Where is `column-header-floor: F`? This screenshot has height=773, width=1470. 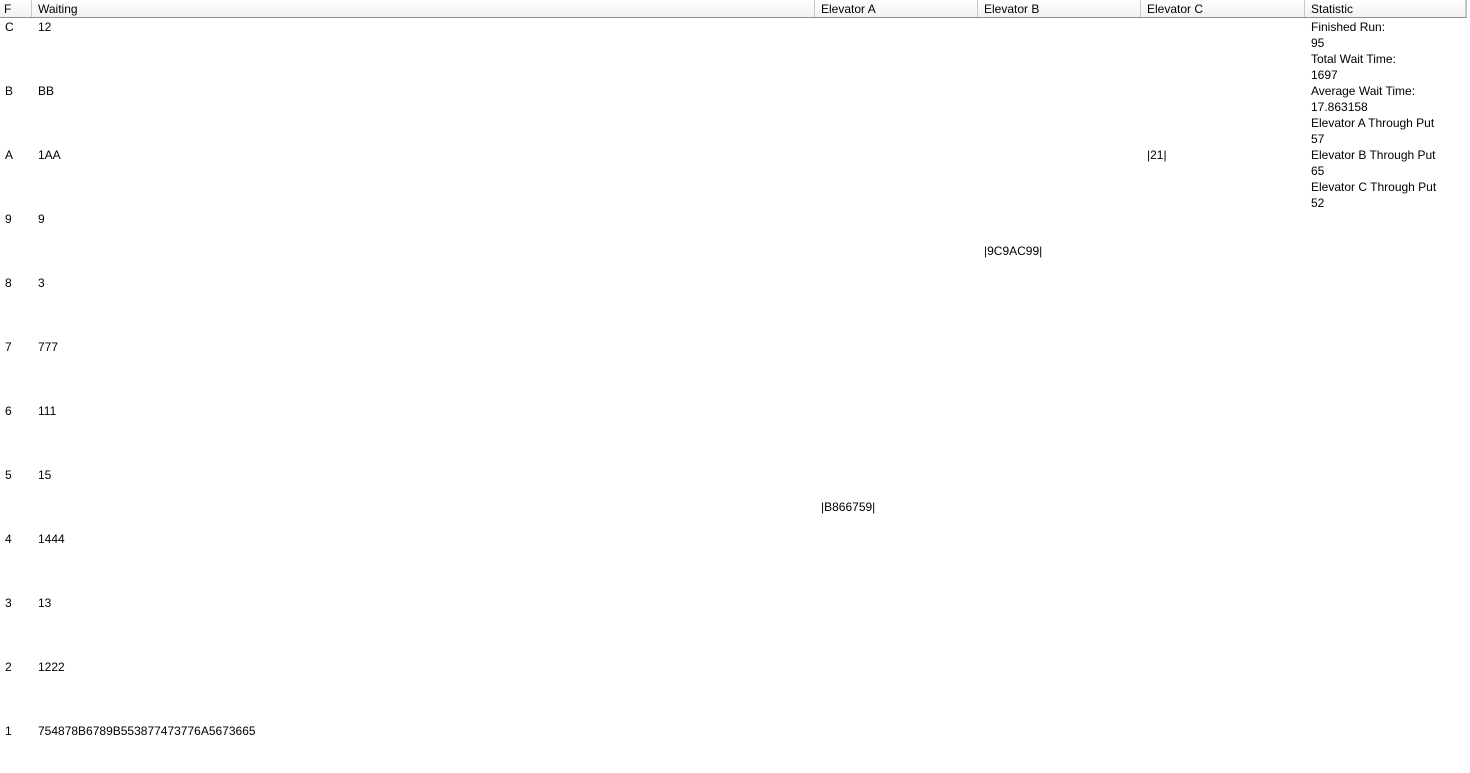
column-header-floor: F is located at coordinates (16, 8).